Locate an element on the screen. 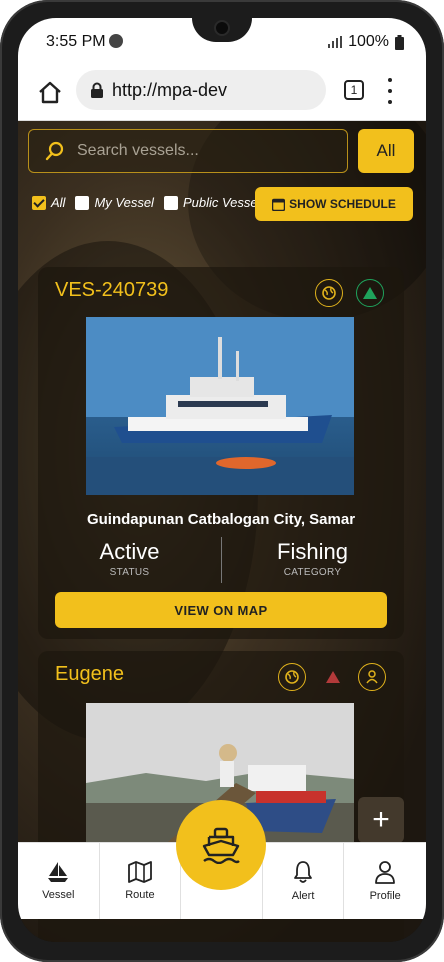 The width and height of the screenshot is (444, 962). category-stat: Fishing CATEGORY is located at coordinates (312, 558).